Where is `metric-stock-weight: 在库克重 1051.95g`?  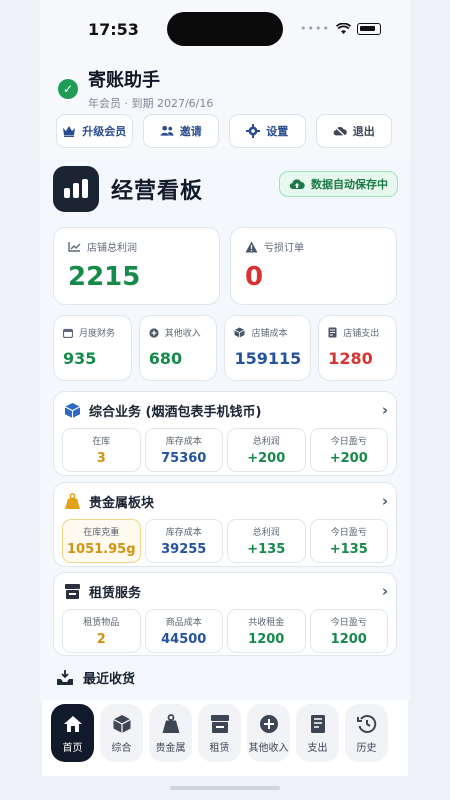 metric-stock-weight: 在库克重 1051.95g is located at coordinates (101, 541).